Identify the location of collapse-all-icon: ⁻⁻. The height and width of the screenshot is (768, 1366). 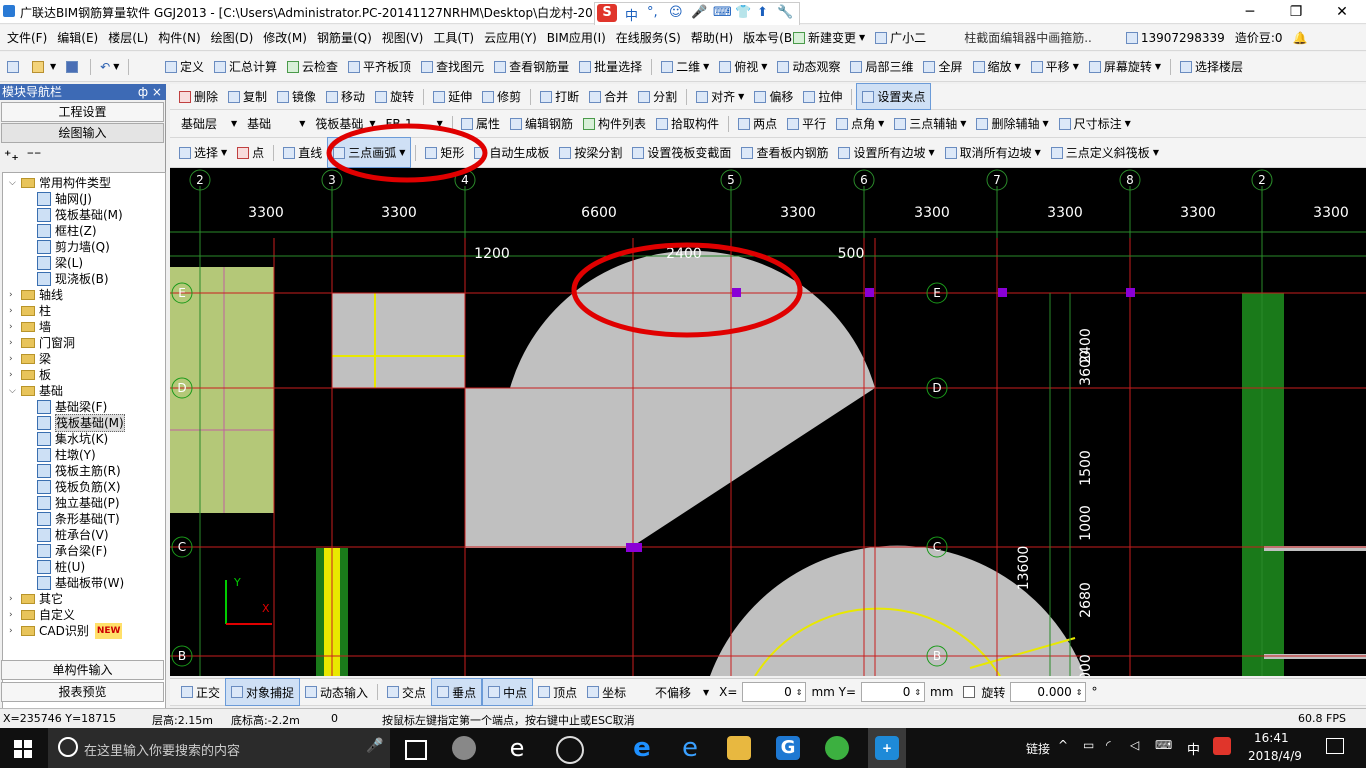
(34, 156).